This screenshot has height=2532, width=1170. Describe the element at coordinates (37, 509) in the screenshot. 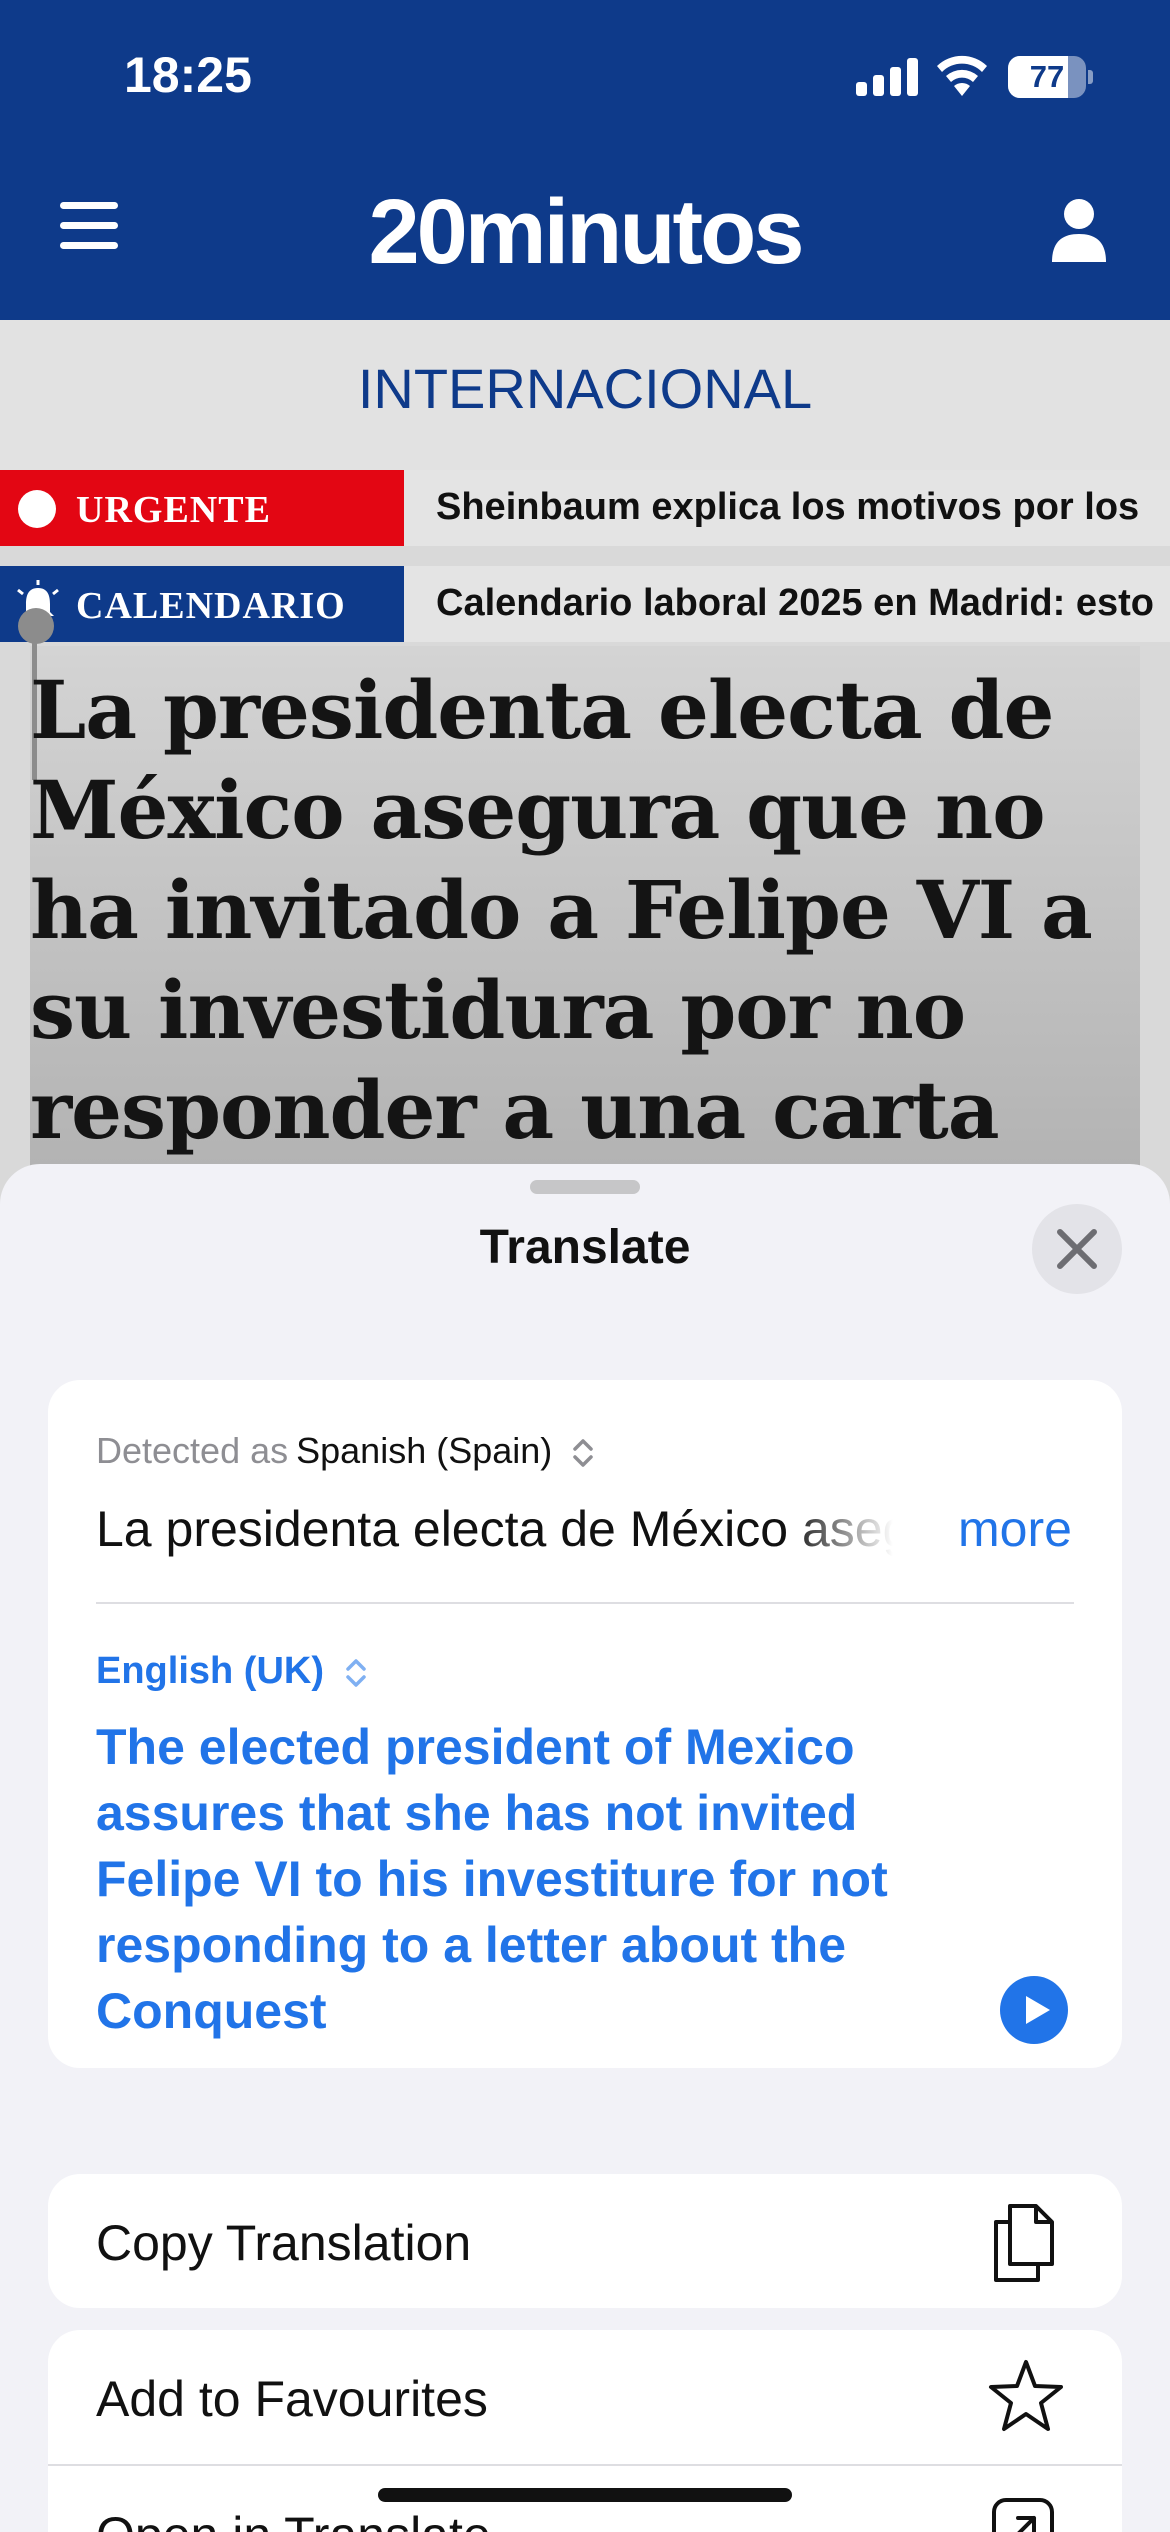

I see `live-dot-icon` at that location.